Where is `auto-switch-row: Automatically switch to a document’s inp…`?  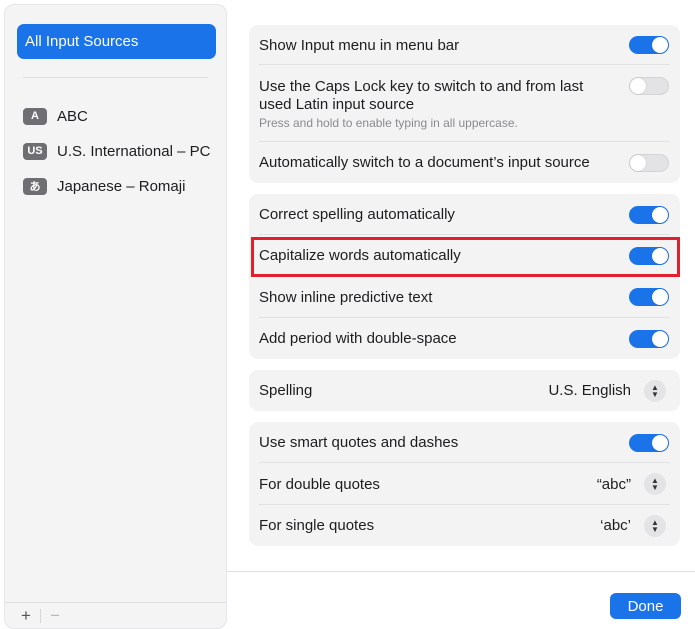
auto-switch-row: Automatically switch to a document’s inp… is located at coordinates (464, 162).